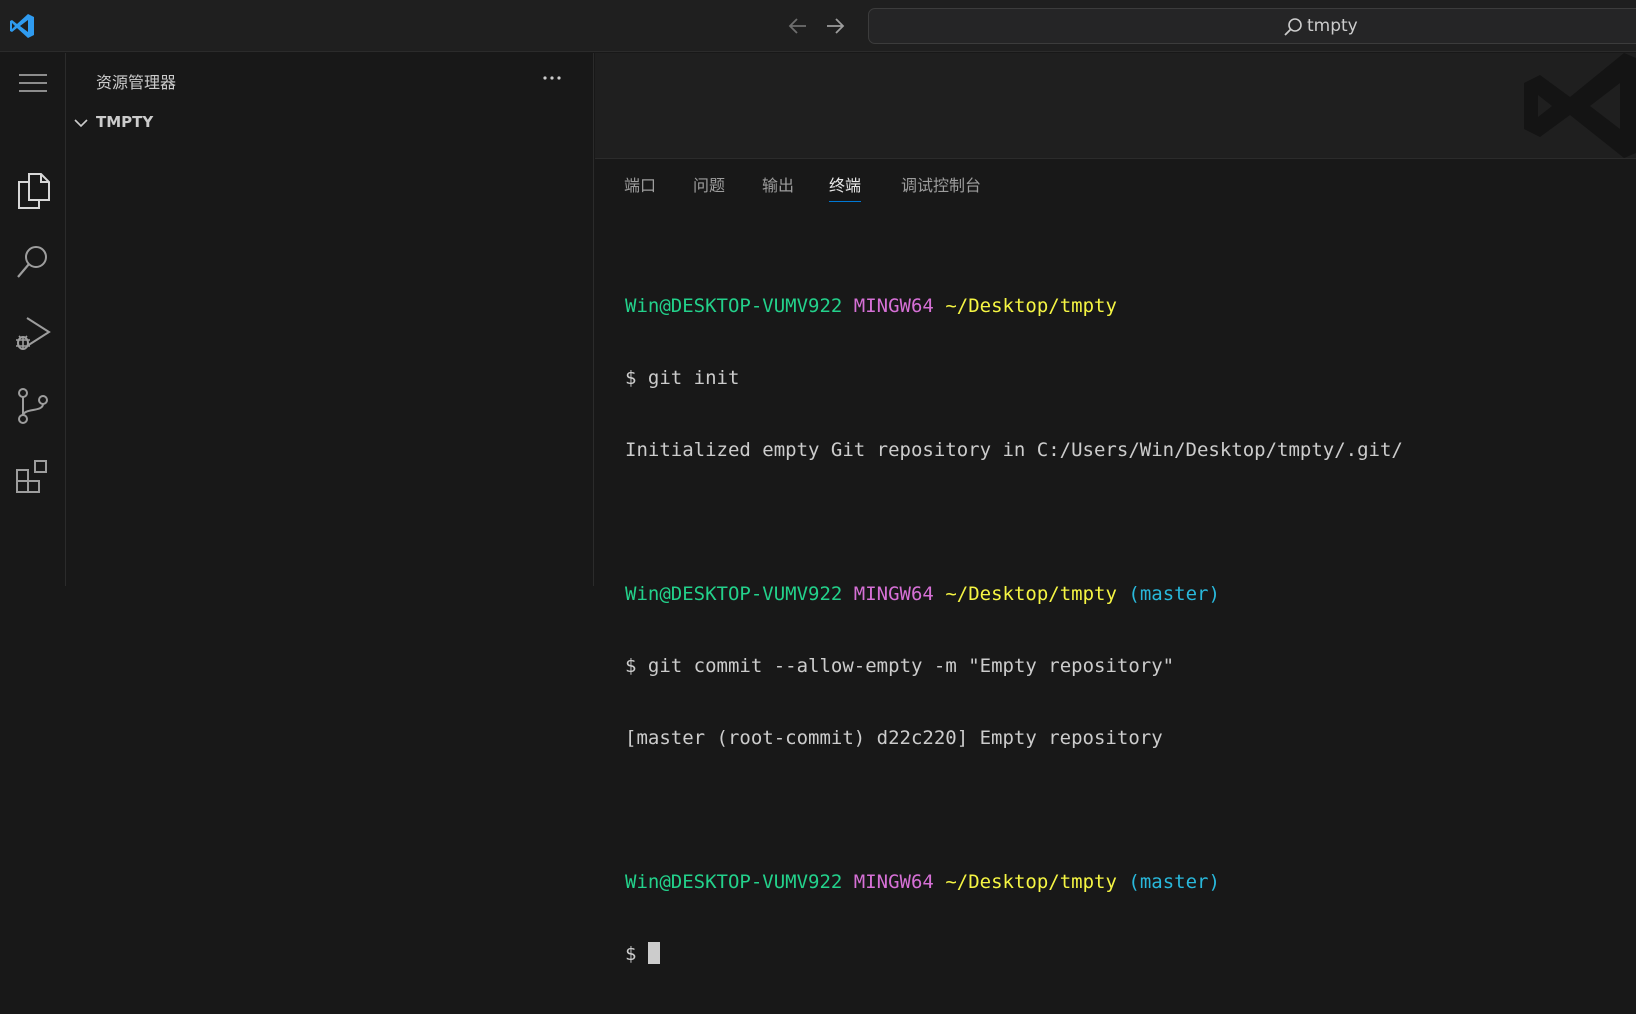 Image resolution: width=1636 pixels, height=1014 pixels. What do you see at coordinates (778, 187) in the screenshot?
I see `tab-output: 输出` at bounding box center [778, 187].